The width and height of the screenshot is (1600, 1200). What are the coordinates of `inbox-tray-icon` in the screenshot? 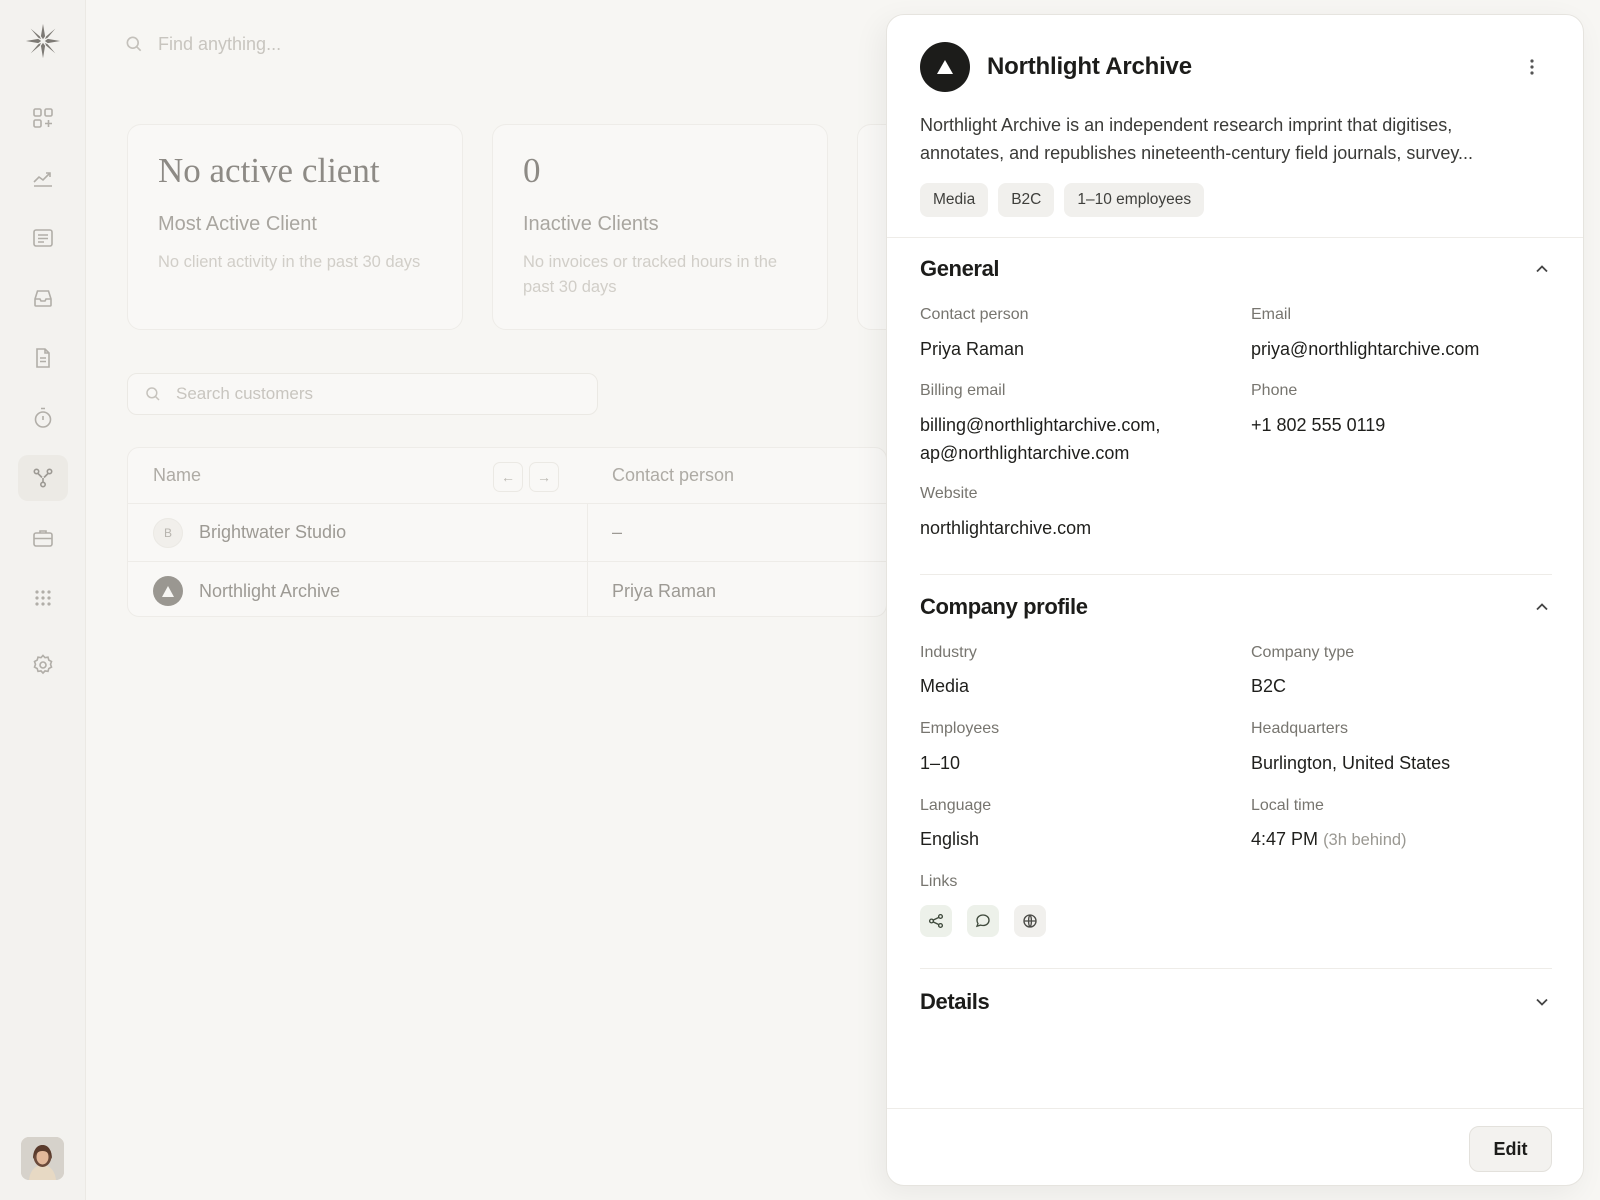 It's located at (43, 298).